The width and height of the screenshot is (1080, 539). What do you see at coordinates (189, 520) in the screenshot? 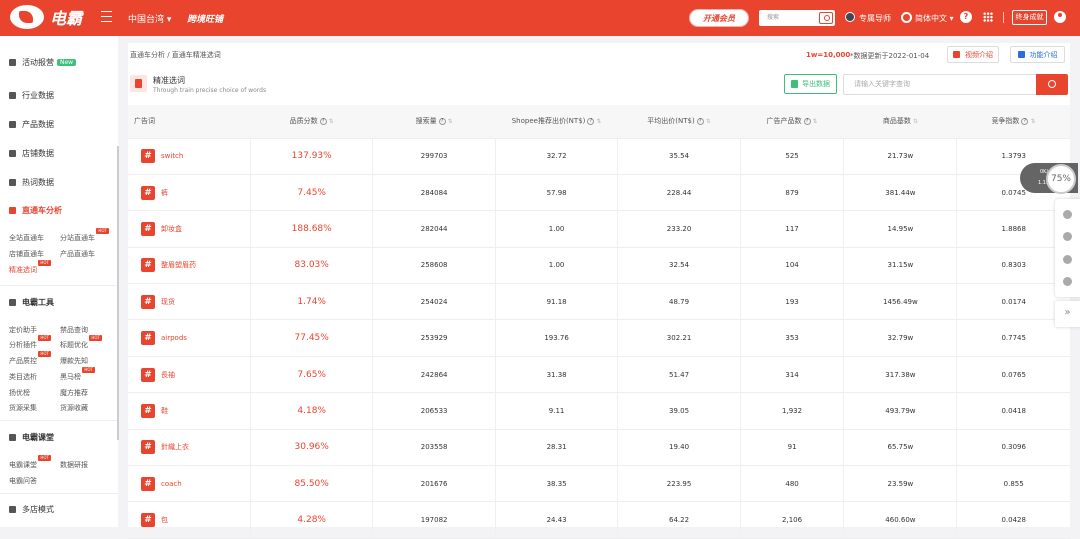
I see `keyword-cell: # 包` at bounding box center [189, 520].